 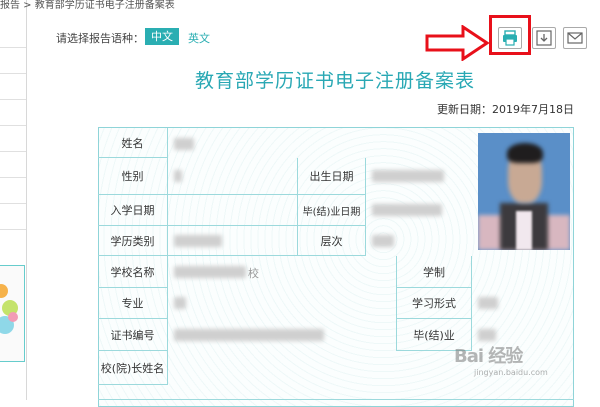 I want to click on label-edu-type: 学历类别, so click(x=133, y=241).